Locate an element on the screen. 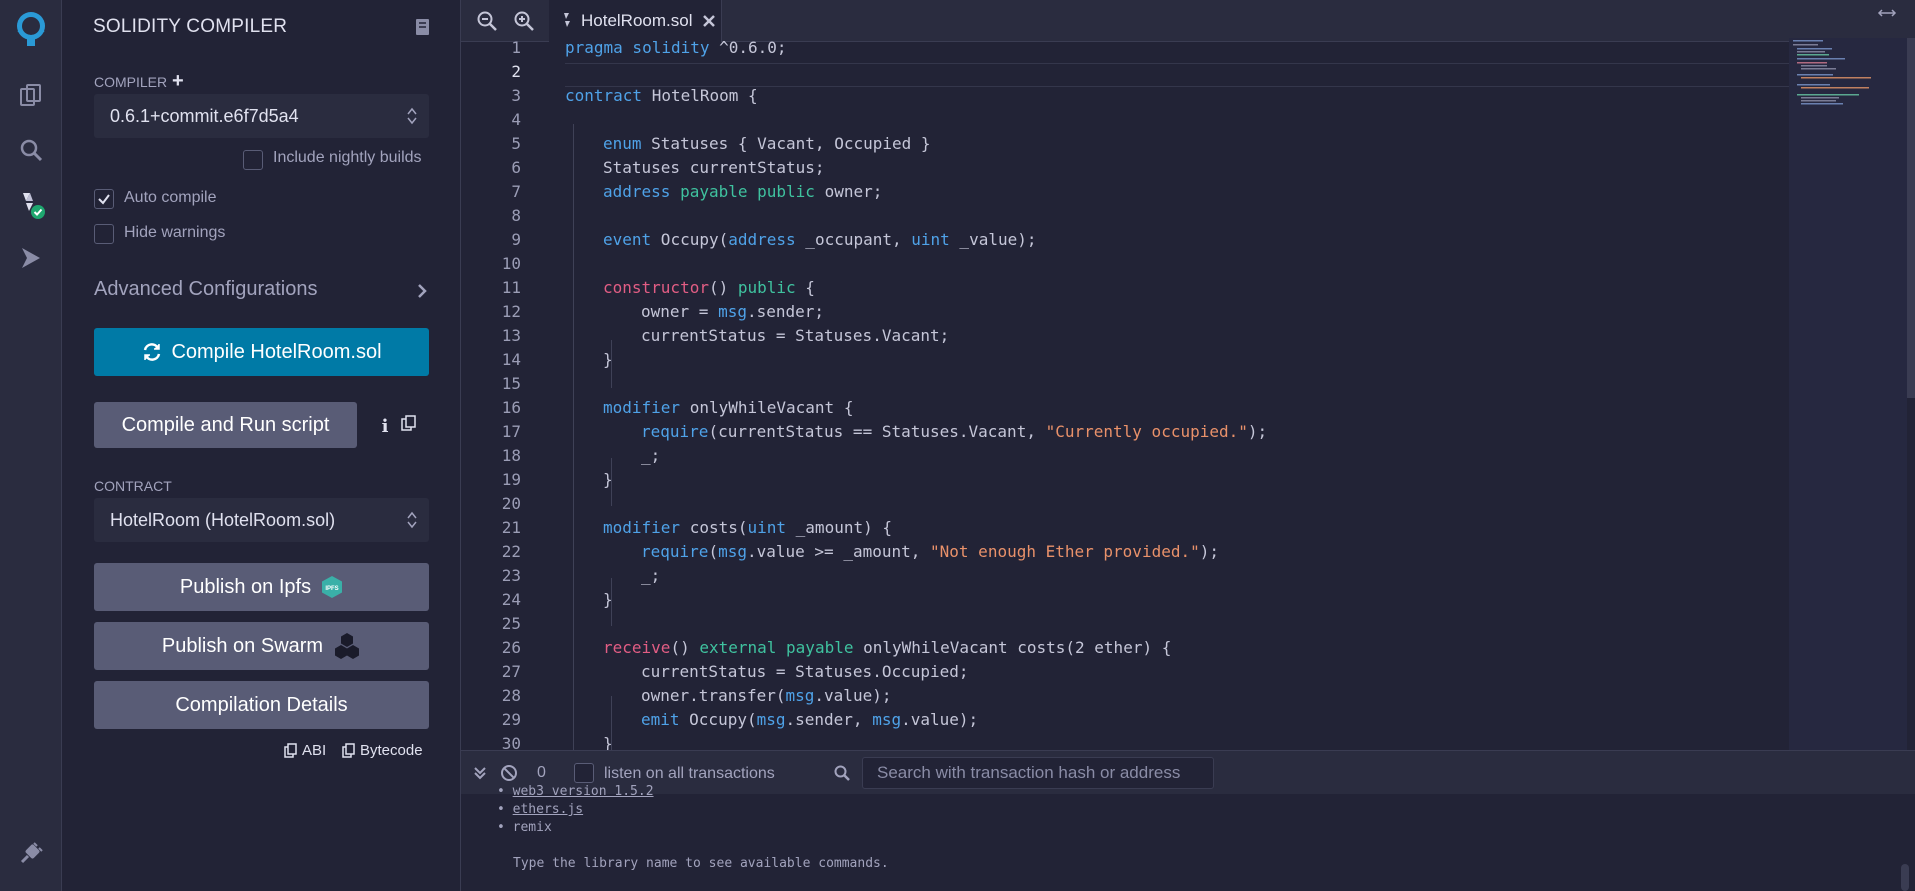 This screenshot has width=1915, height=891. token: (currentStatus == Statuses.Vacant, is located at coordinates (877, 431).